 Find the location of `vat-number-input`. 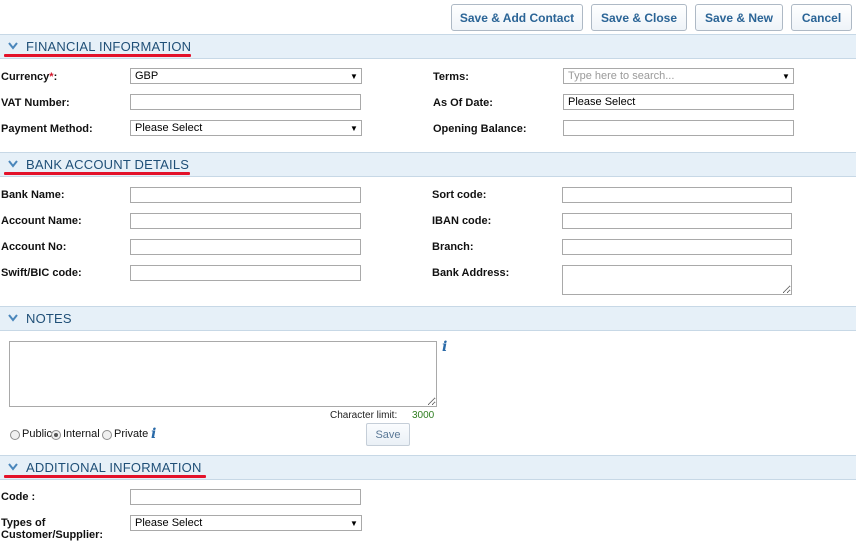

vat-number-input is located at coordinates (245, 102).